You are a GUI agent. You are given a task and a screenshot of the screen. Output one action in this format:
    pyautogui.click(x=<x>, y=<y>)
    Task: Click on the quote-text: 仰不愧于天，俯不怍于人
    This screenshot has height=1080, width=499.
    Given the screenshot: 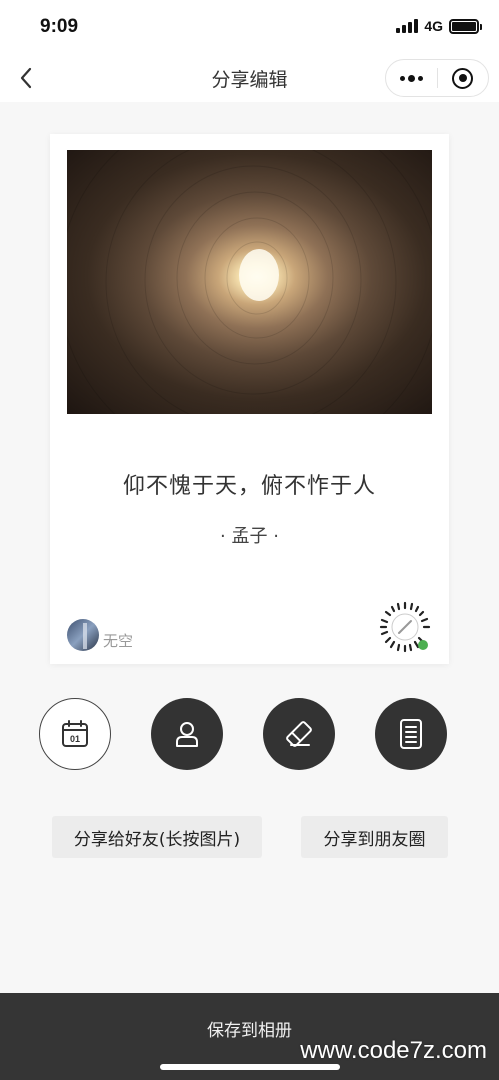 What is the action you would take?
    pyautogui.click(x=249, y=486)
    